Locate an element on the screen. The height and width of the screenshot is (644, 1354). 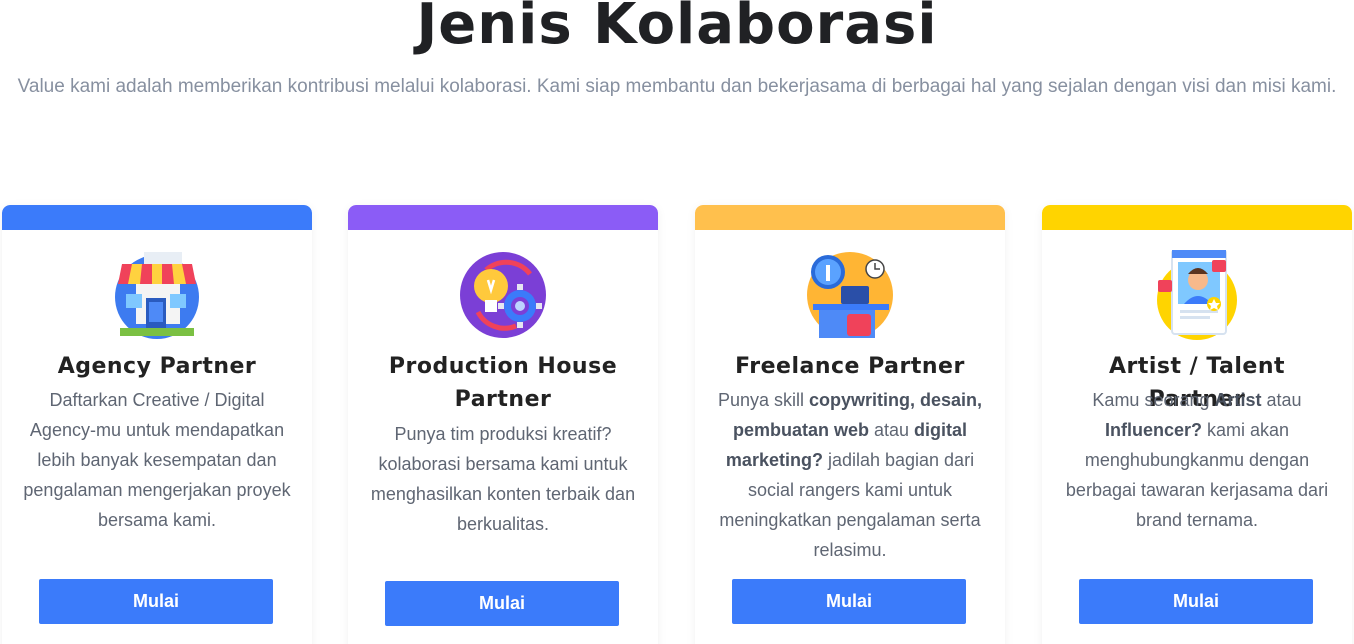
card-title: Production House Partner is located at coordinates (503, 383).